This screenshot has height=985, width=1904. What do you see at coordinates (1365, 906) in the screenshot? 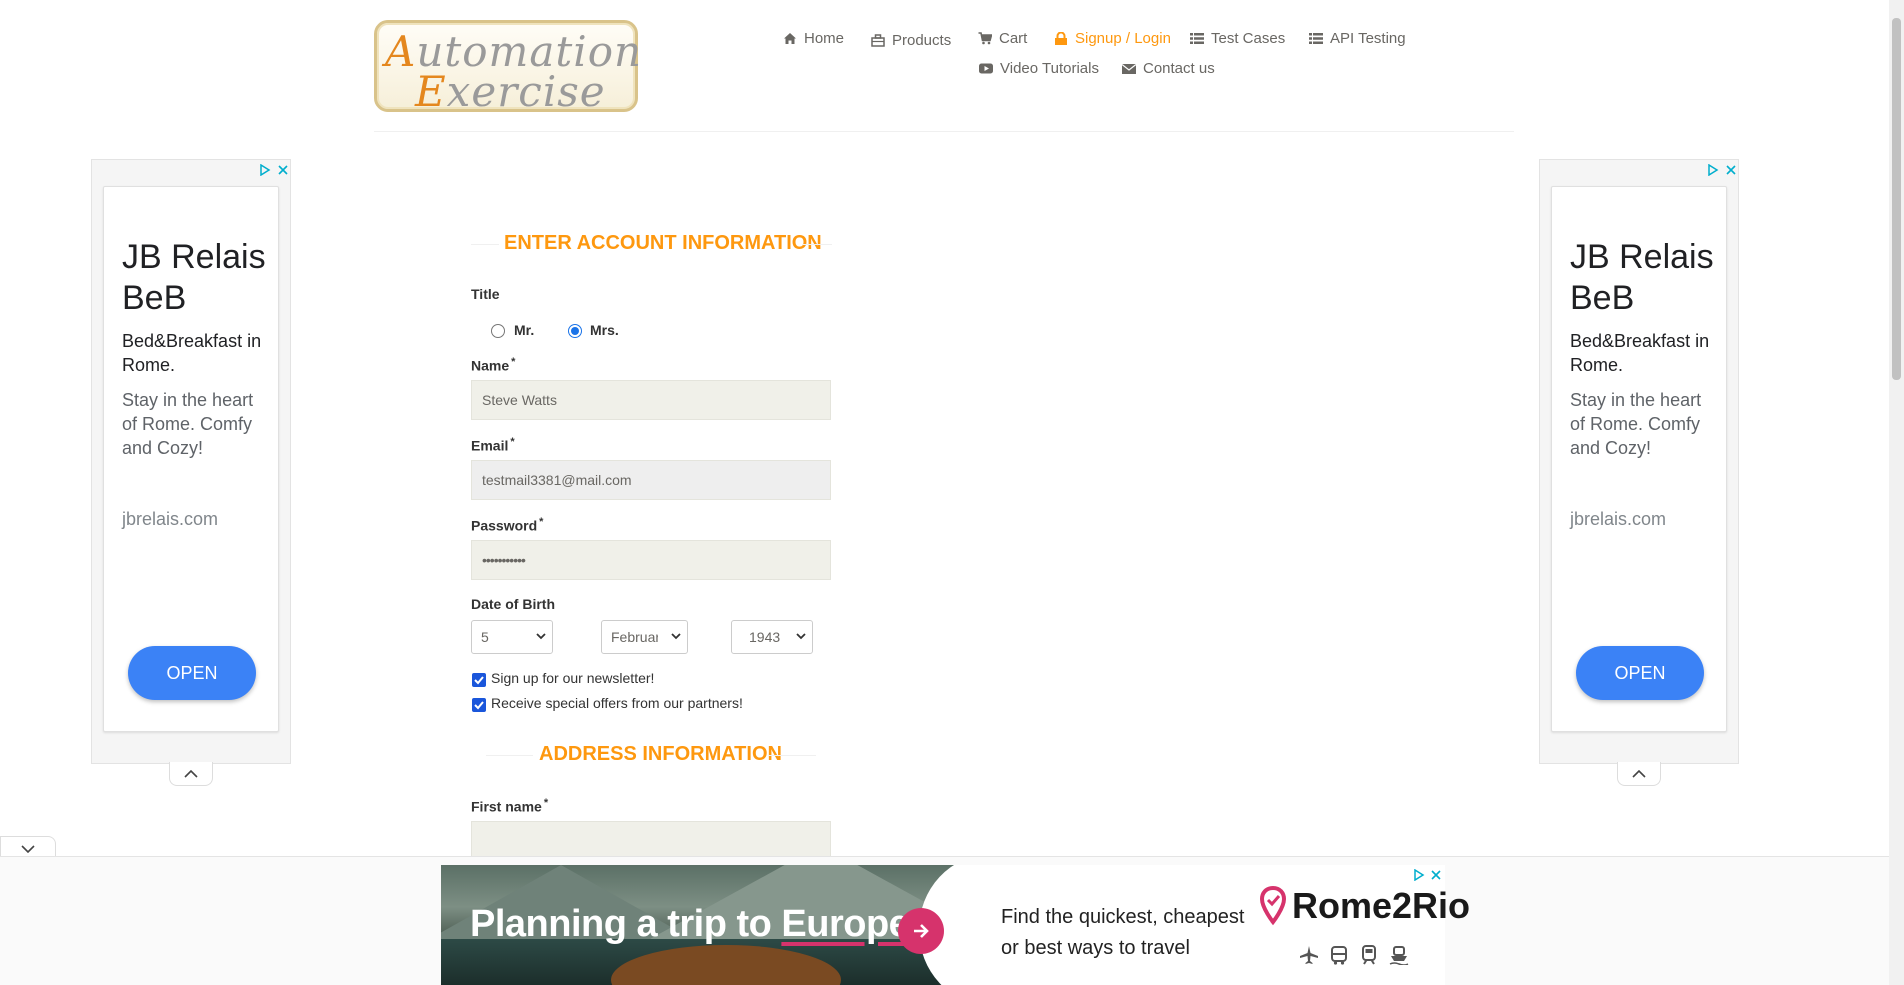
I see `rome2rio-logo: Rome2Rio` at bounding box center [1365, 906].